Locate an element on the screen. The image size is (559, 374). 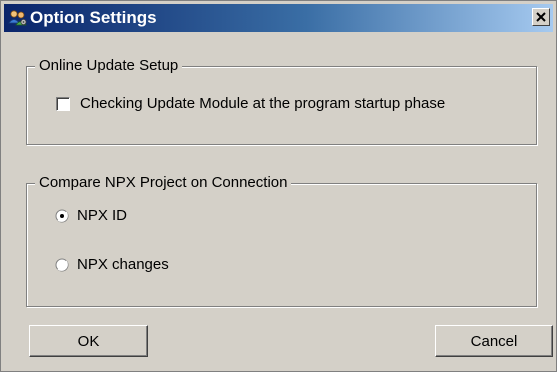
close-button is located at coordinates (541, 17).